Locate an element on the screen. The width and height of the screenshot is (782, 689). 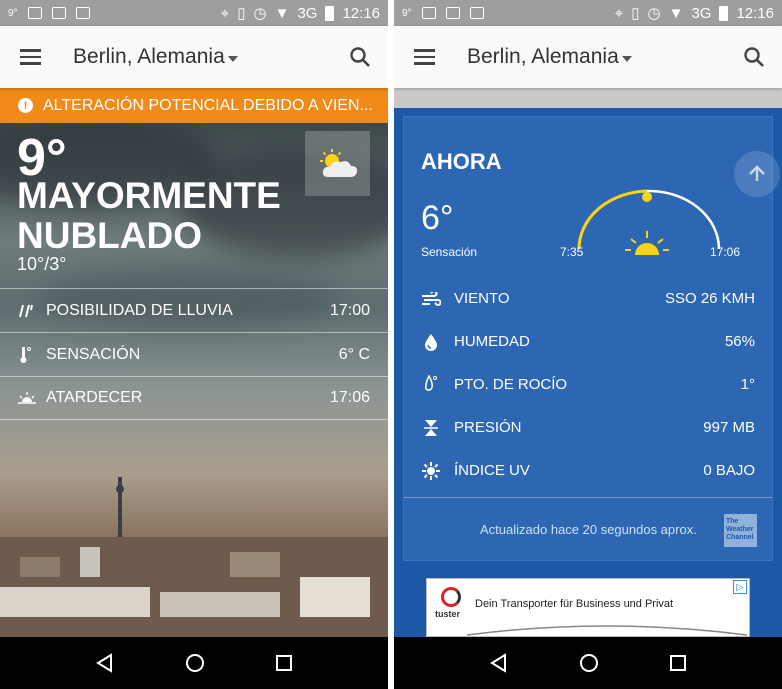
list-item: HUMEDAD 56% is located at coordinates (588, 341).